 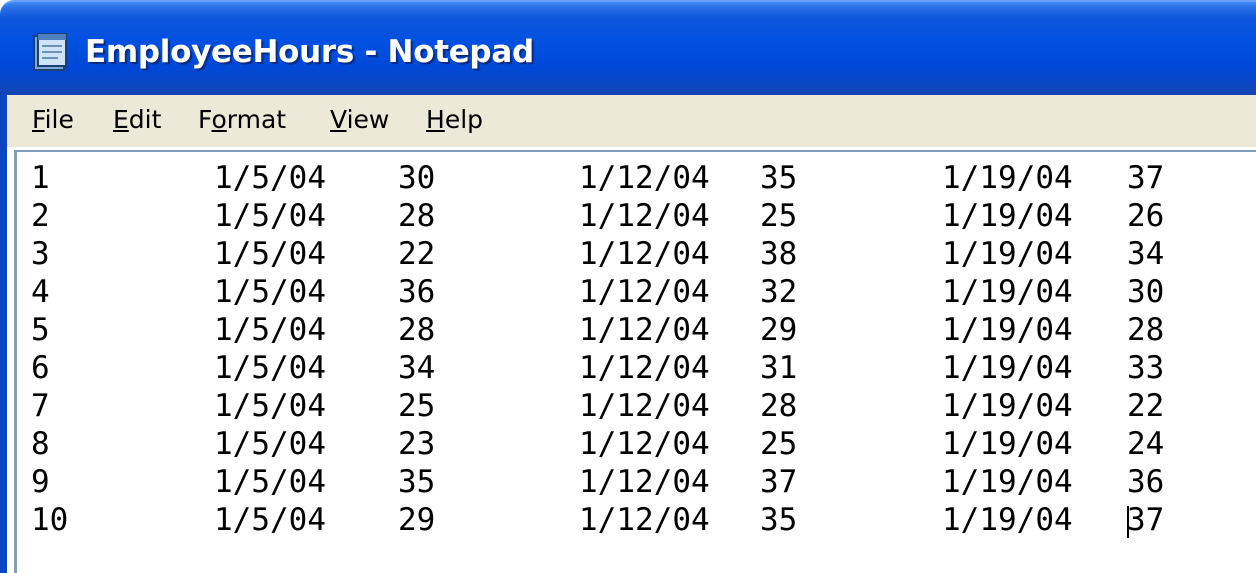 I want to click on week3-hours: 34, so click(x=1146, y=254).